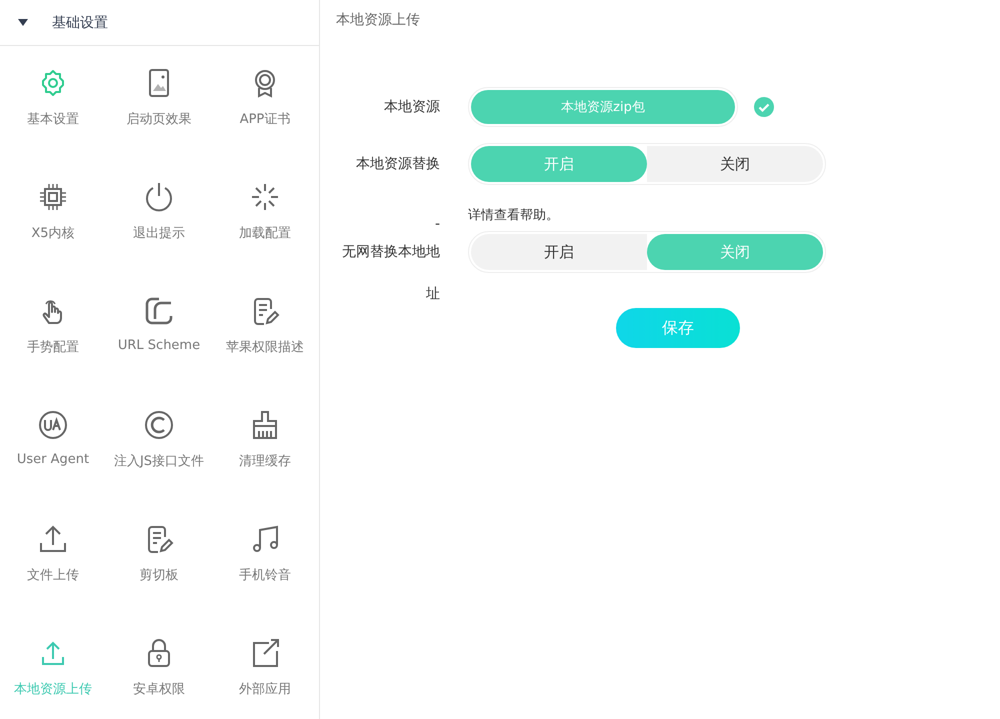 This screenshot has height=719, width=1000. I want to click on sidebar-item: 退出提示, so click(159, 222).